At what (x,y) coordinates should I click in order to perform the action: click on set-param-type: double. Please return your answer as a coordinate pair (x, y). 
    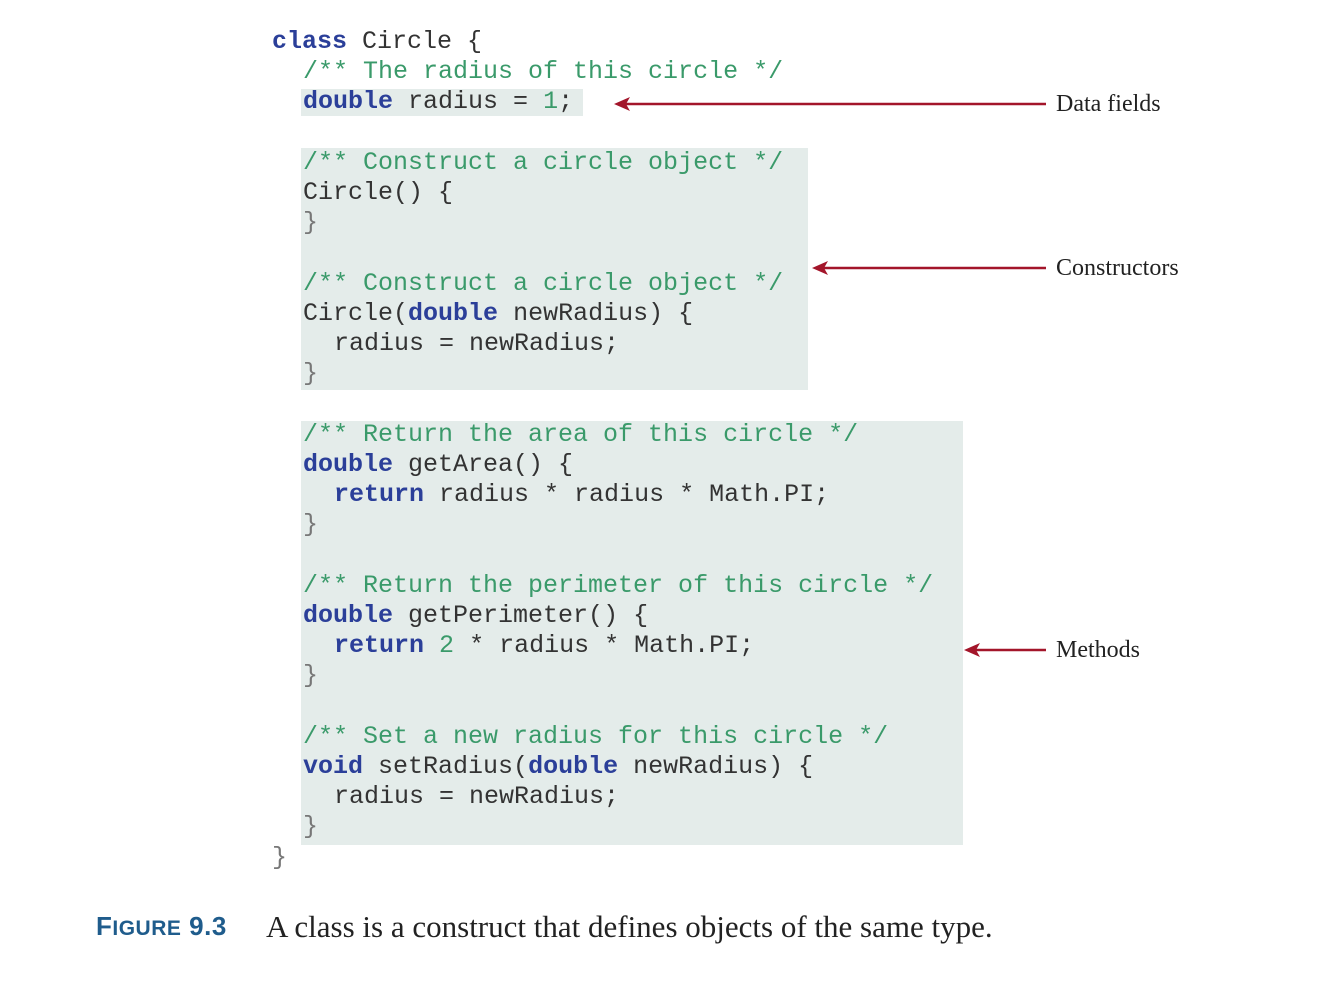
    Looking at the image, I should click on (573, 766).